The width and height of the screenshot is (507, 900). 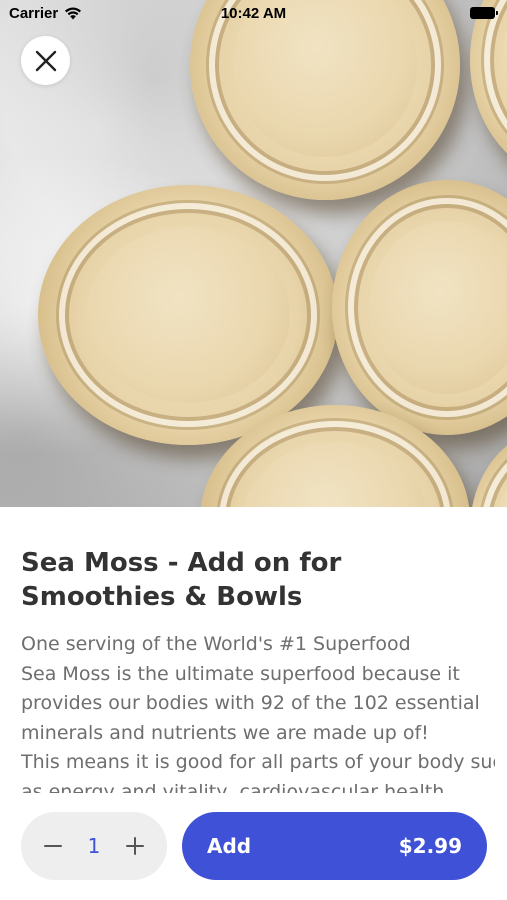 What do you see at coordinates (430, 846) in the screenshot?
I see `add-button-price: $2.99` at bounding box center [430, 846].